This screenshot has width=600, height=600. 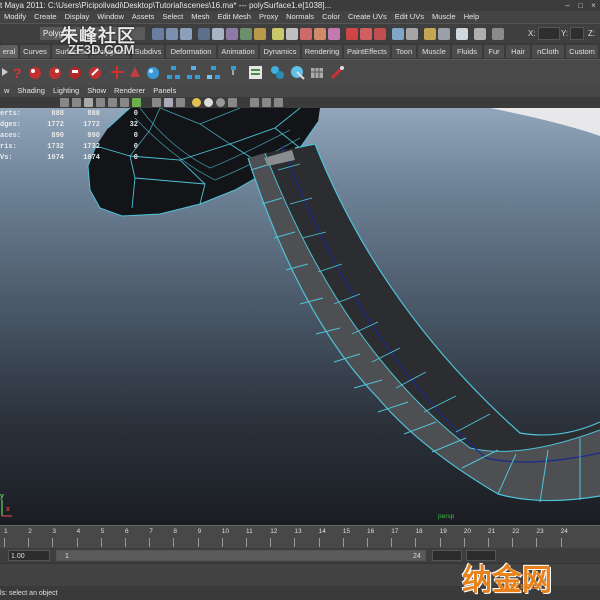 I want to click on menu-muscle: Muscle, so click(x=444, y=17).